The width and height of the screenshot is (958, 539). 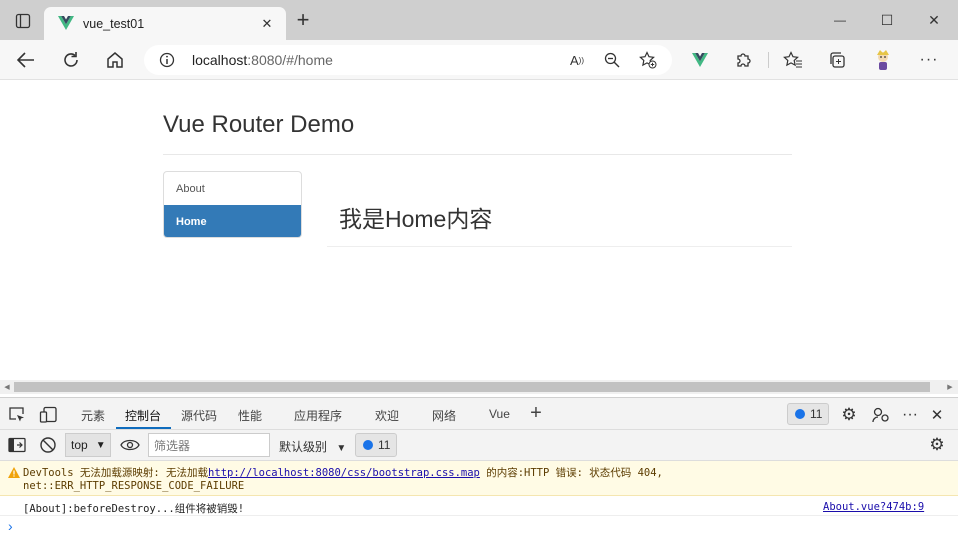 I want to click on address-bar: localhost:8080/#/home A)), so click(x=408, y=60).